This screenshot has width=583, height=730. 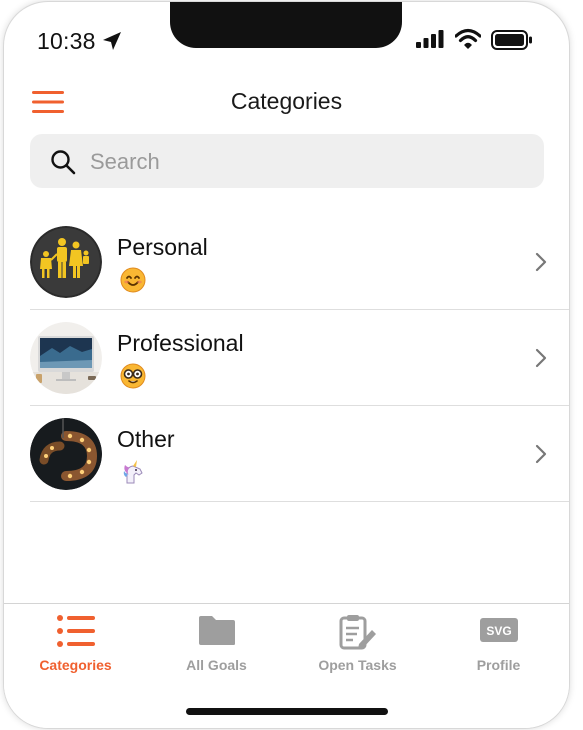 I want to click on tab-label: Open Tasks, so click(x=357, y=665).